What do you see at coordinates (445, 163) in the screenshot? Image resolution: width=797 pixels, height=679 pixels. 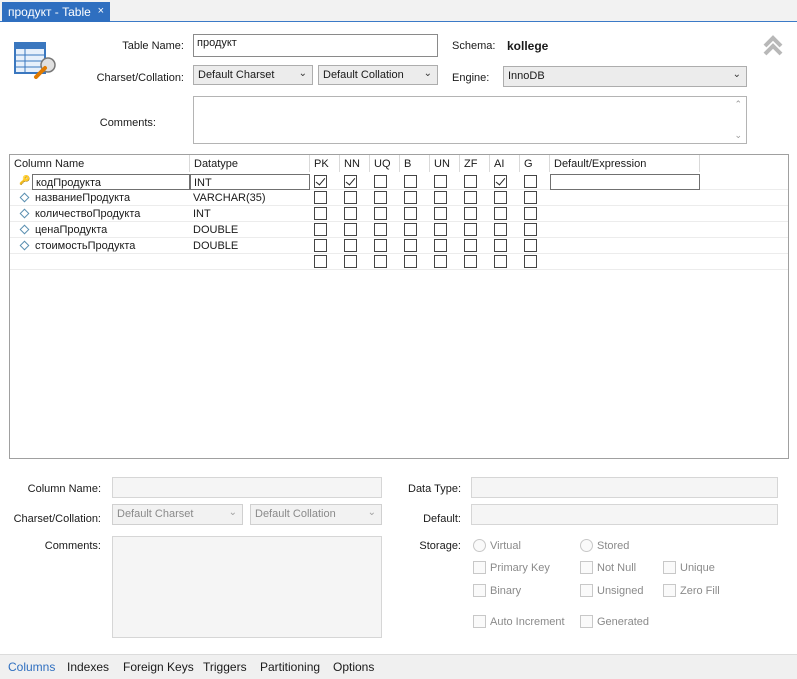 I see `grid-header-cell: UN` at bounding box center [445, 163].